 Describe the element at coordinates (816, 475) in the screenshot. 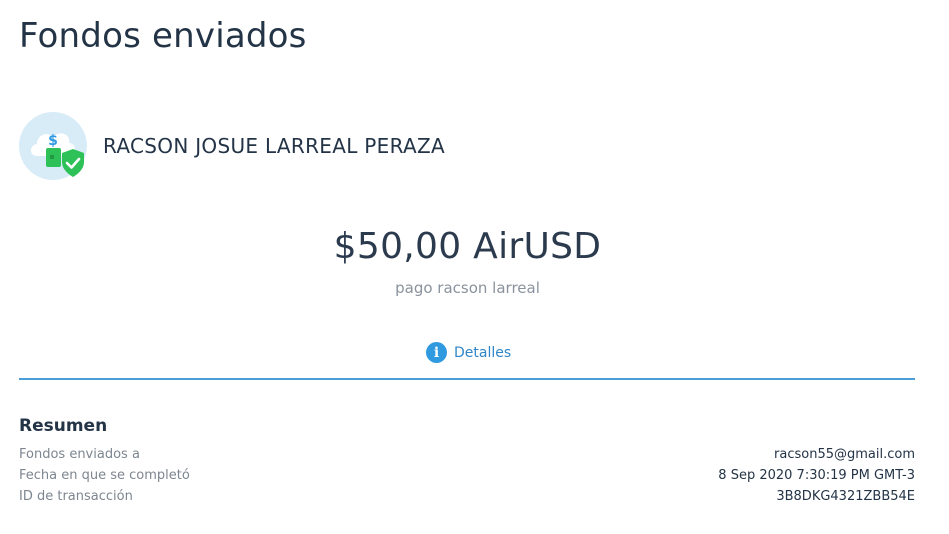

I see `summary-value-date: 8 Sep 2020 7:30:19 PM GMT-3` at that location.